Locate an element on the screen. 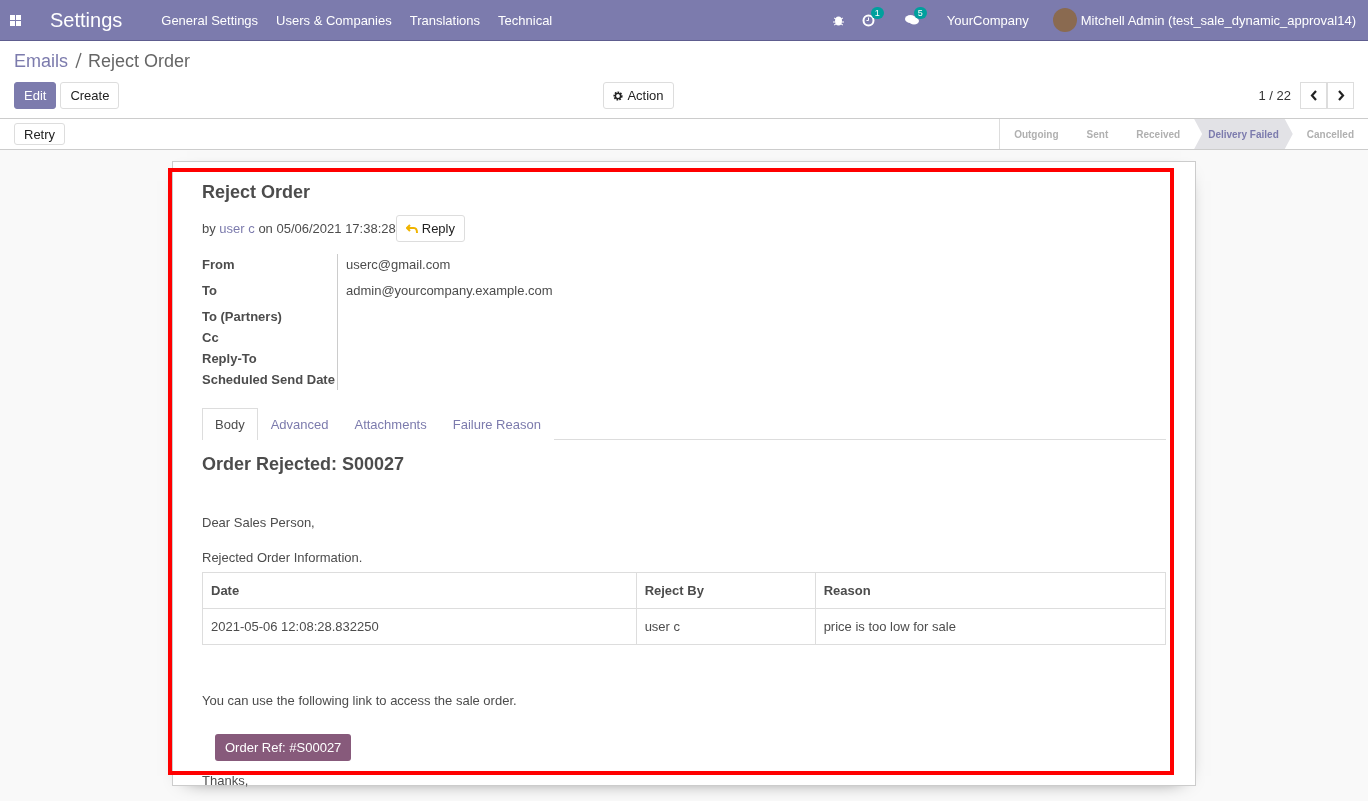  field-label: Scheduled Send Date is located at coordinates (269, 380).